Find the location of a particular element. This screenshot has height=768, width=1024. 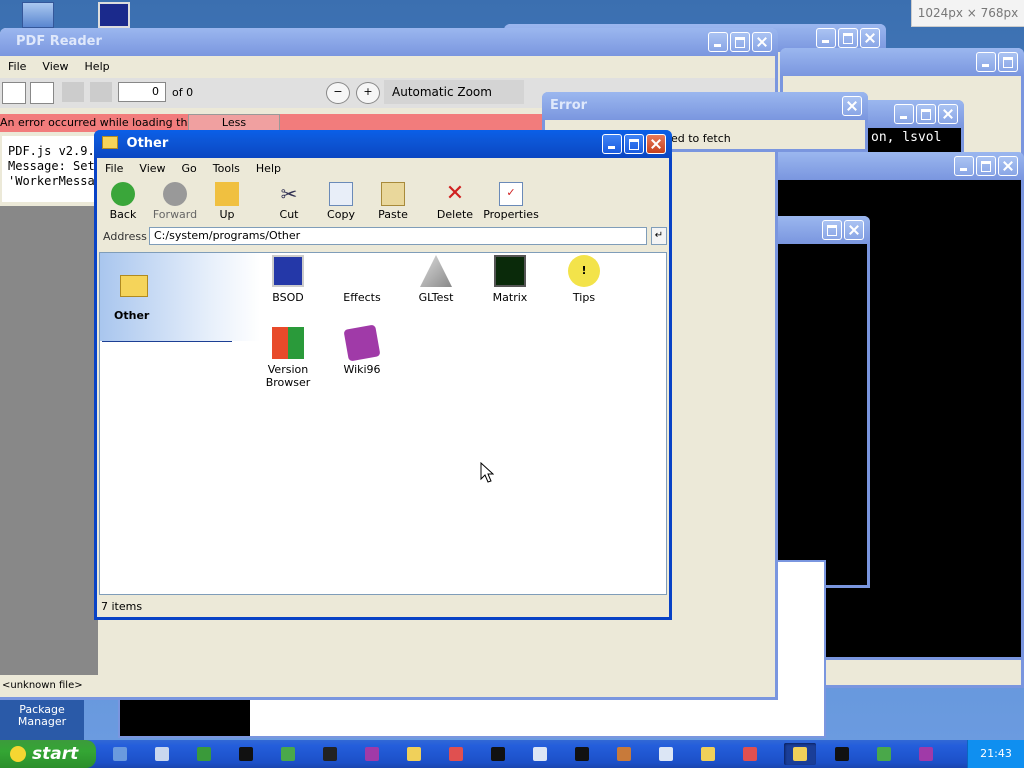

explorer-menu-file: File is located at coordinates (114, 168).